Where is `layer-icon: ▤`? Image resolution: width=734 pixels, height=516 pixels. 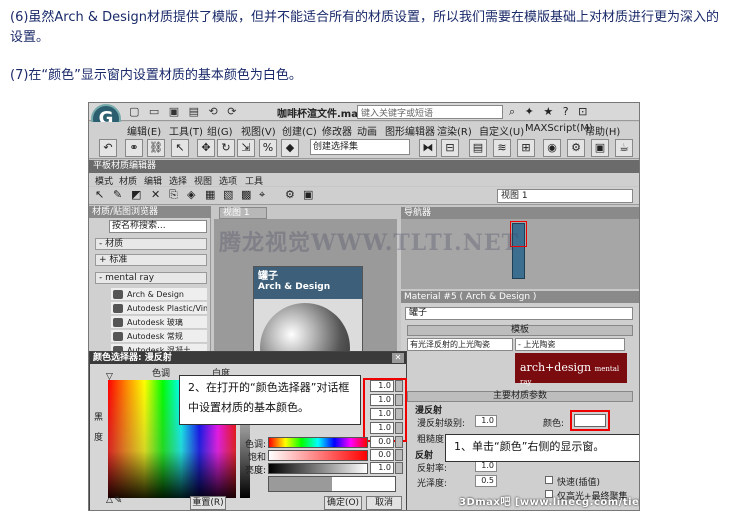 layer-icon: ▤ is located at coordinates (478, 148).